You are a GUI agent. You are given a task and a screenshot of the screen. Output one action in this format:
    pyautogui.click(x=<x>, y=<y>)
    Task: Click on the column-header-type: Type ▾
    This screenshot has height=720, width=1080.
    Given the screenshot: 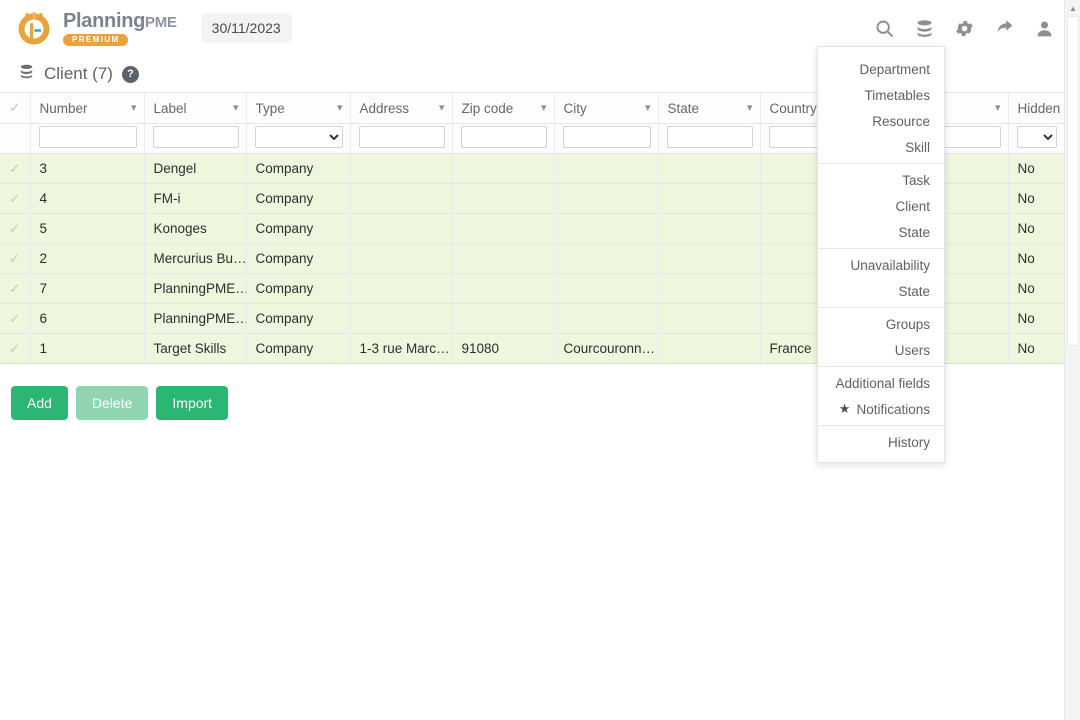 What is the action you would take?
    pyautogui.click(x=298, y=108)
    